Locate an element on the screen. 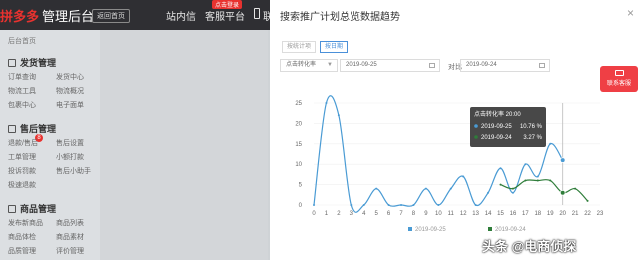 This screenshot has width=640, height=260. sidebar-item-complaint-fines: 投诉罚款 is located at coordinates (22, 171).